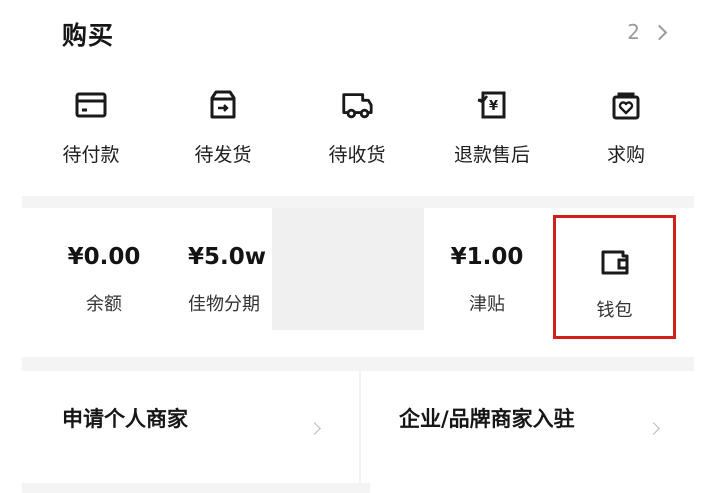 The height and width of the screenshot is (493, 717). What do you see at coordinates (487, 304) in the screenshot?
I see `allowance-label: 津贴` at bounding box center [487, 304].